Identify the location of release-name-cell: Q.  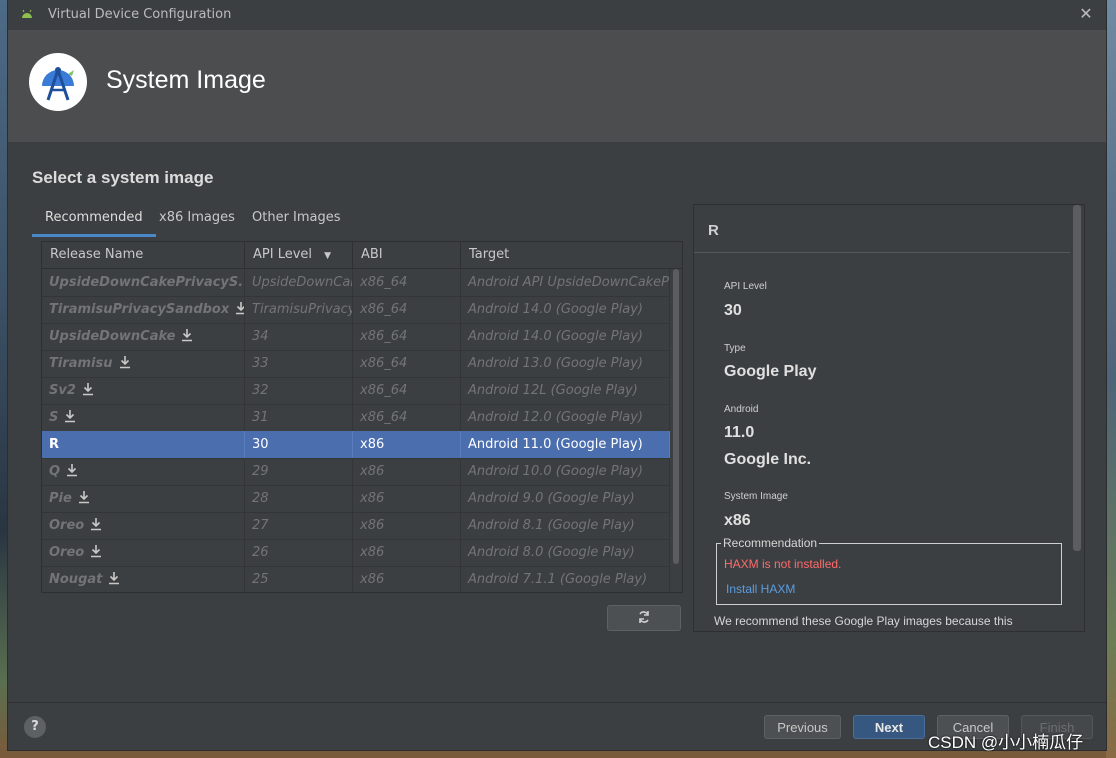
(143, 471).